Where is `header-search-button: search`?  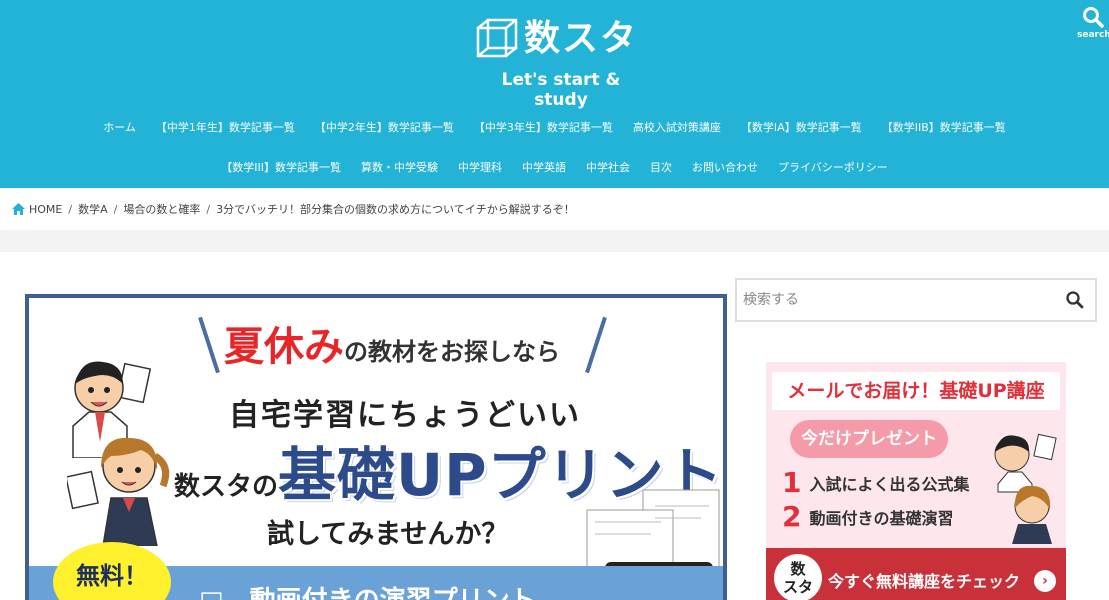 header-search-button: search is located at coordinates (1093, 23).